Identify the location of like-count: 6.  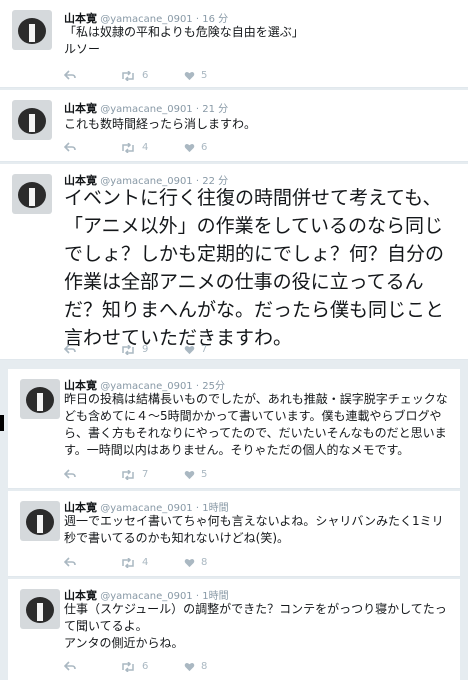
(204, 147).